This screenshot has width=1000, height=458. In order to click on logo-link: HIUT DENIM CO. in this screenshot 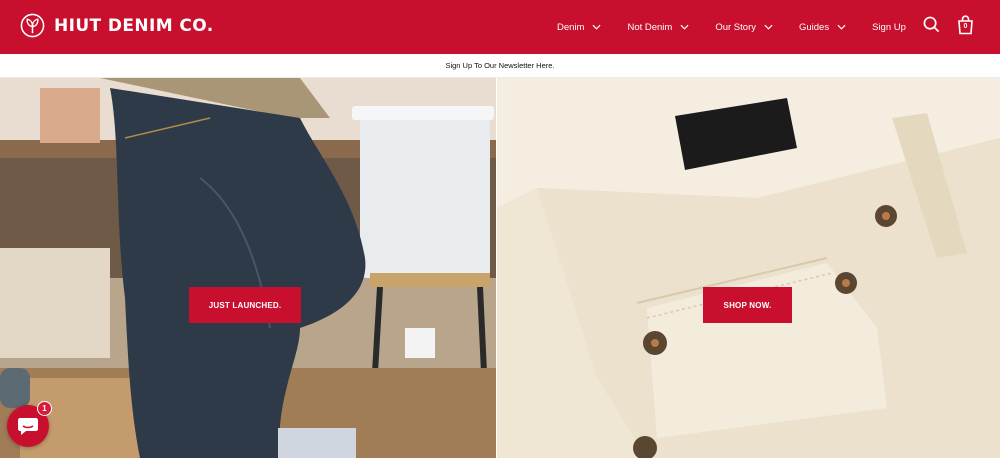, I will do `click(117, 25)`.